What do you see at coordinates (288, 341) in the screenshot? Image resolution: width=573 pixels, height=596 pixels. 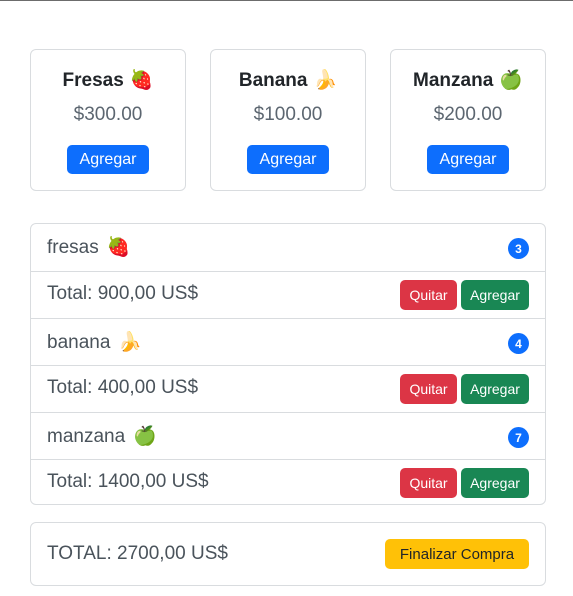 I see `cart-item-row: banana 🍌 4` at bounding box center [288, 341].